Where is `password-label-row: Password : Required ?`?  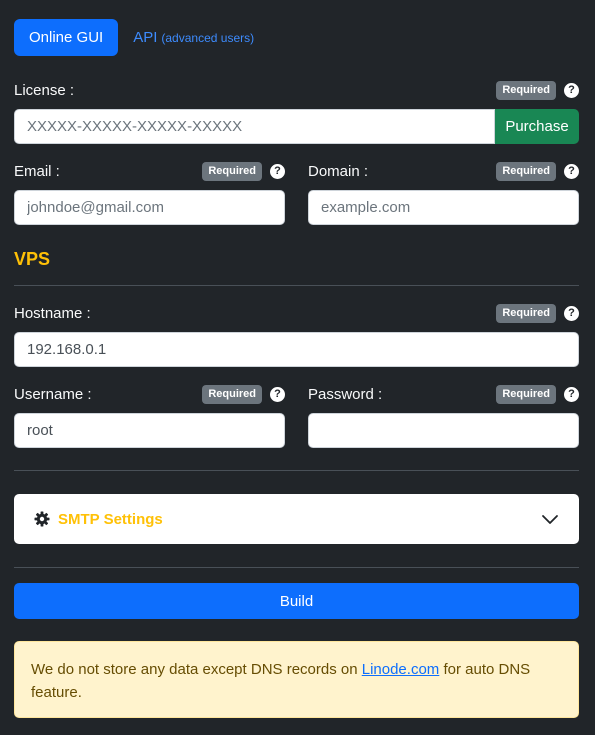
password-label-row: Password : Required ? is located at coordinates (443, 394).